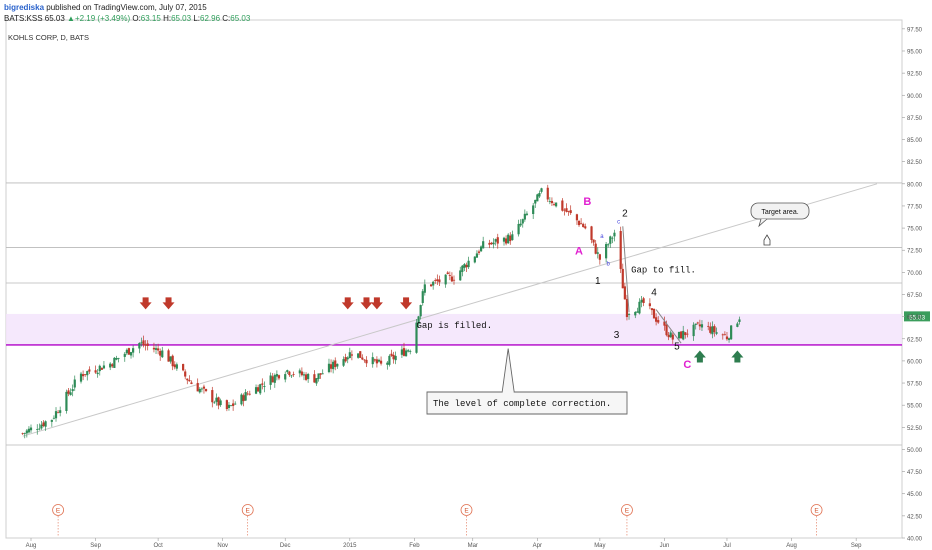 This screenshot has height=550, width=932. I want to click on x-tick-label: 2015, so click(350, 546).